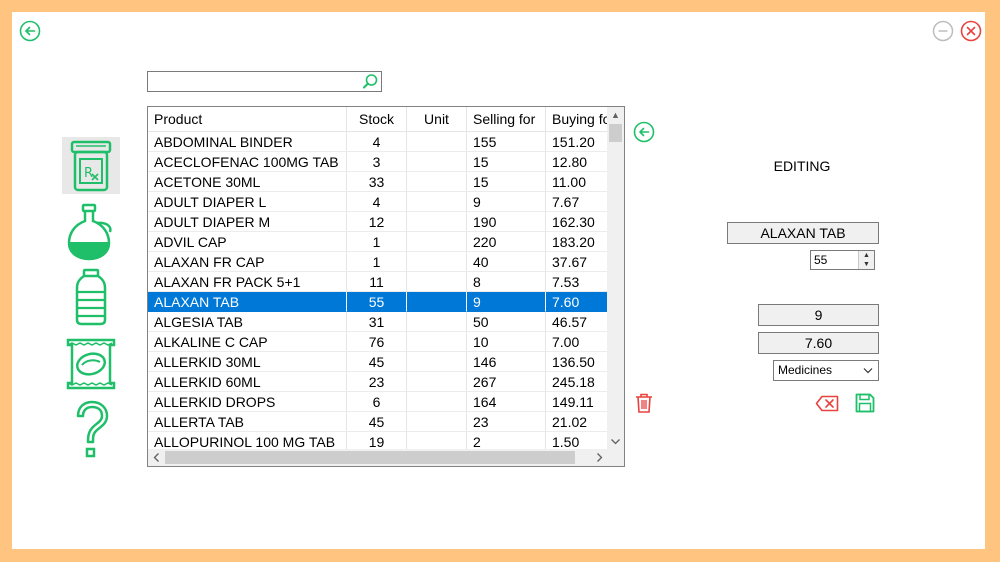 Image resolution: width=1000 pixels, height=562 pixels. I want to click on cell-stock: 3, so click(377, 162).